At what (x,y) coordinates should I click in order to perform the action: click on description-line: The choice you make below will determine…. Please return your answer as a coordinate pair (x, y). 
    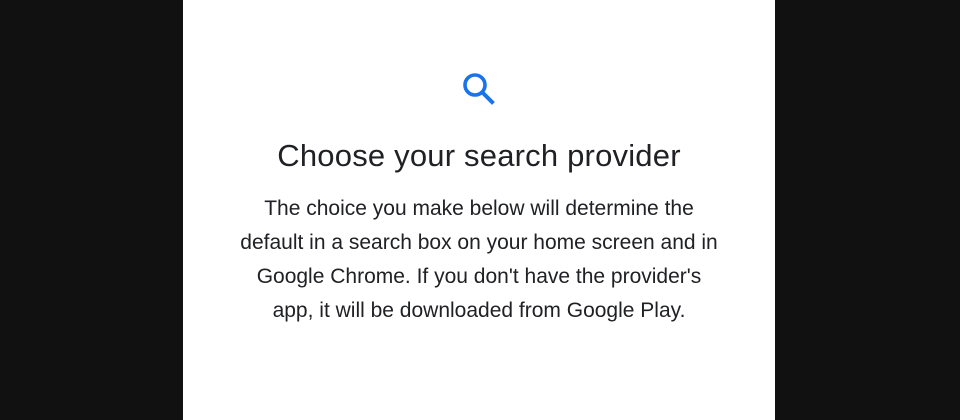
    Looking at the image, I should click on (479, 208).